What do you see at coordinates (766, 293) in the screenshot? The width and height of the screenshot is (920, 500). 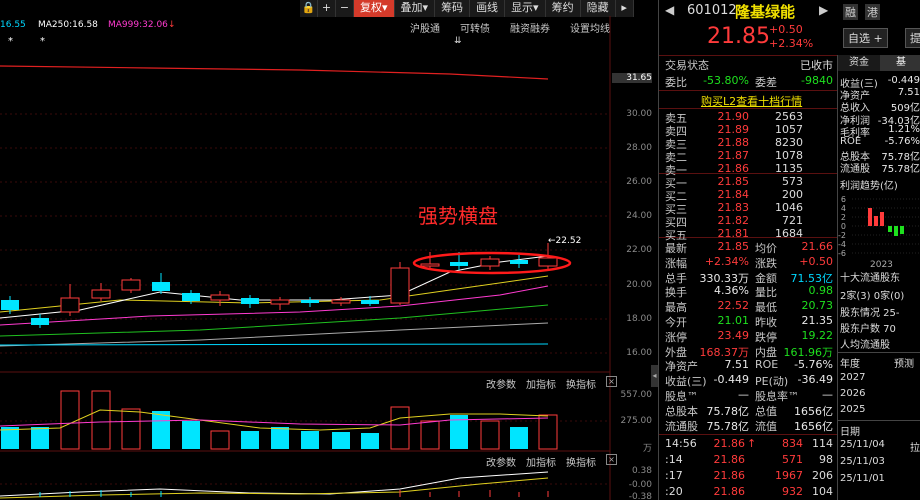 I see `stat-label: 量比` at bounding box center [766, 293].